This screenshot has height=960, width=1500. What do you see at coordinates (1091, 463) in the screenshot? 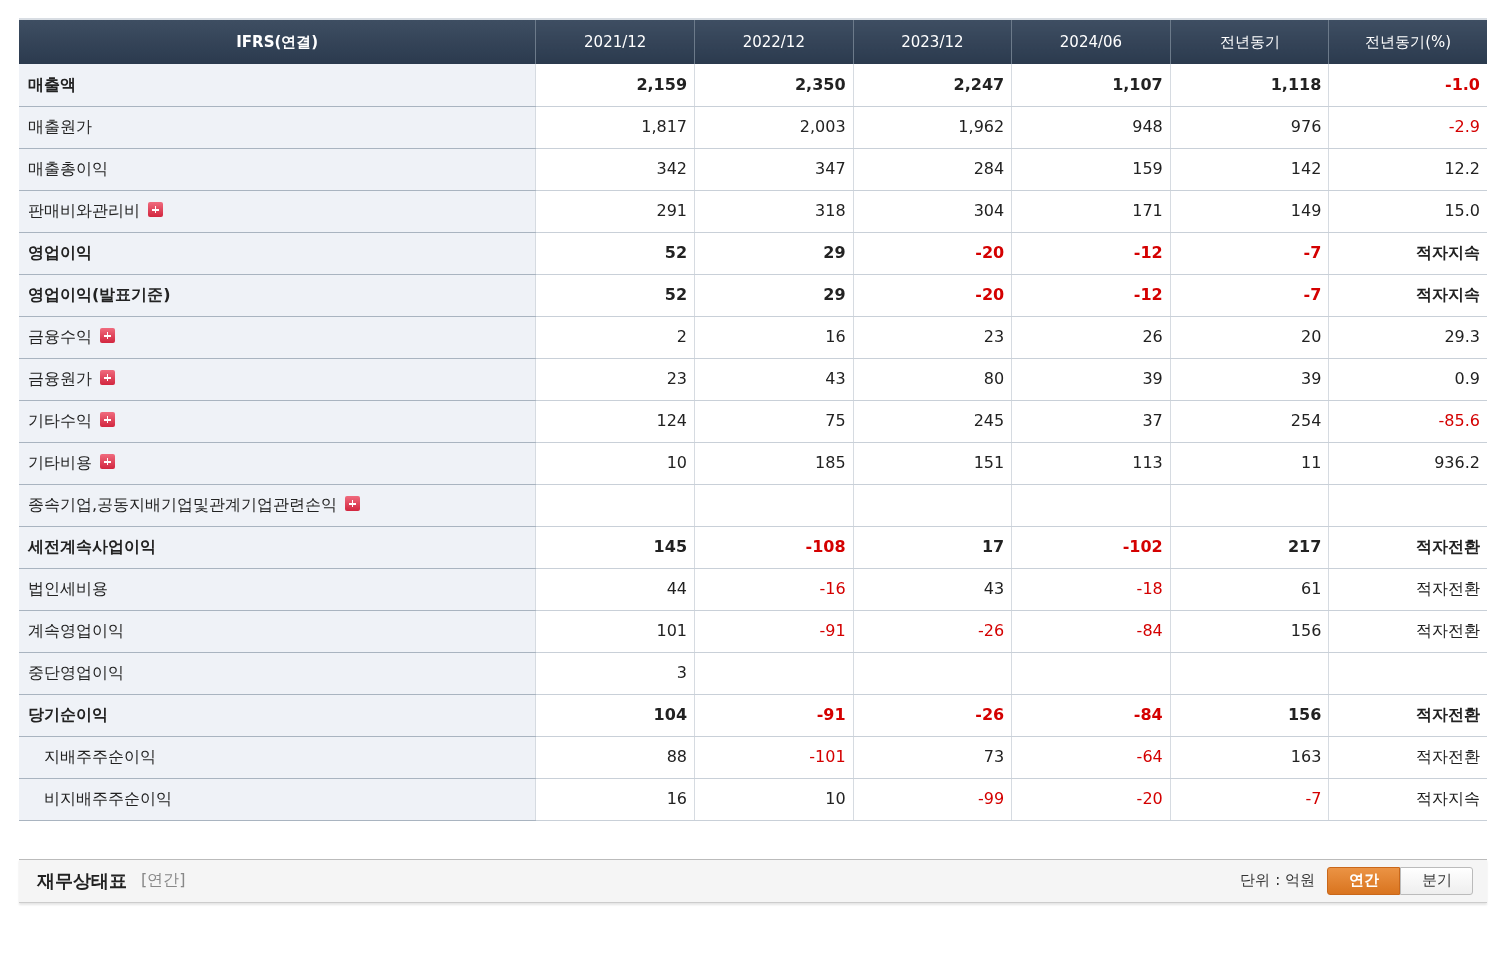
I see `table-cell: 113` at bounding box center [1091, 463].